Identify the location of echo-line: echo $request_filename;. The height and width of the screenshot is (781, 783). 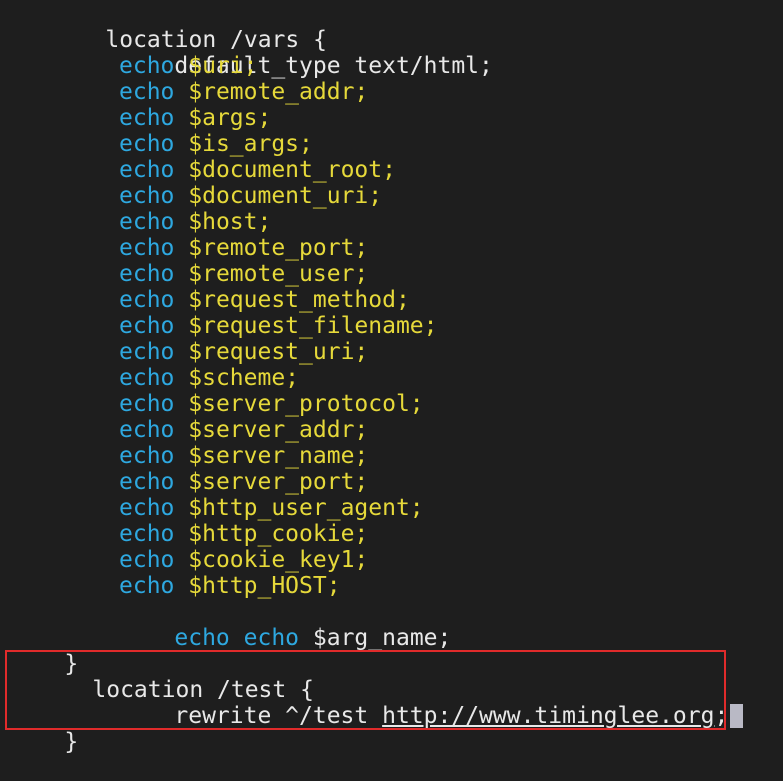
(278, 326).